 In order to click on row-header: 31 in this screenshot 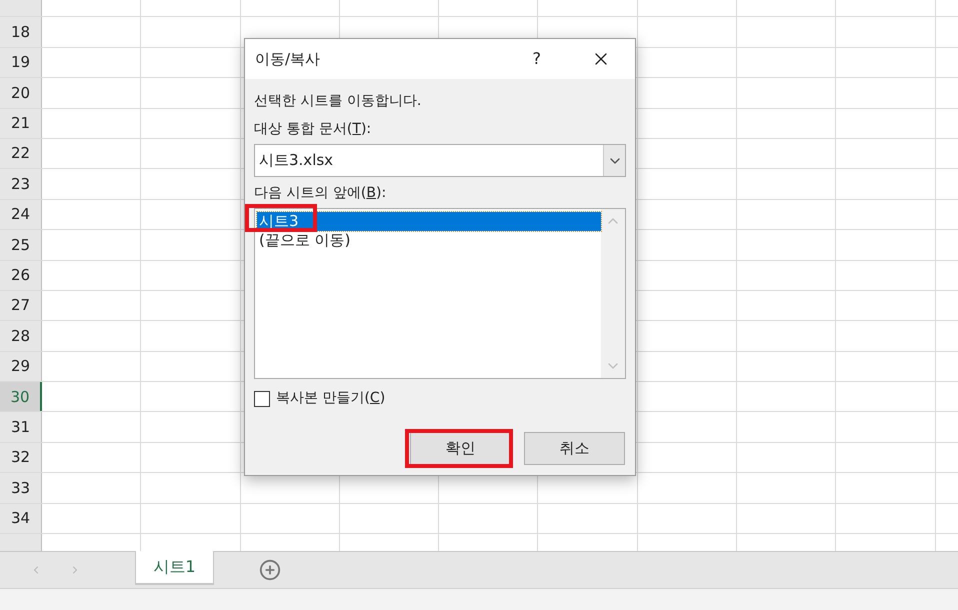, I will do `click(21, 427)`.